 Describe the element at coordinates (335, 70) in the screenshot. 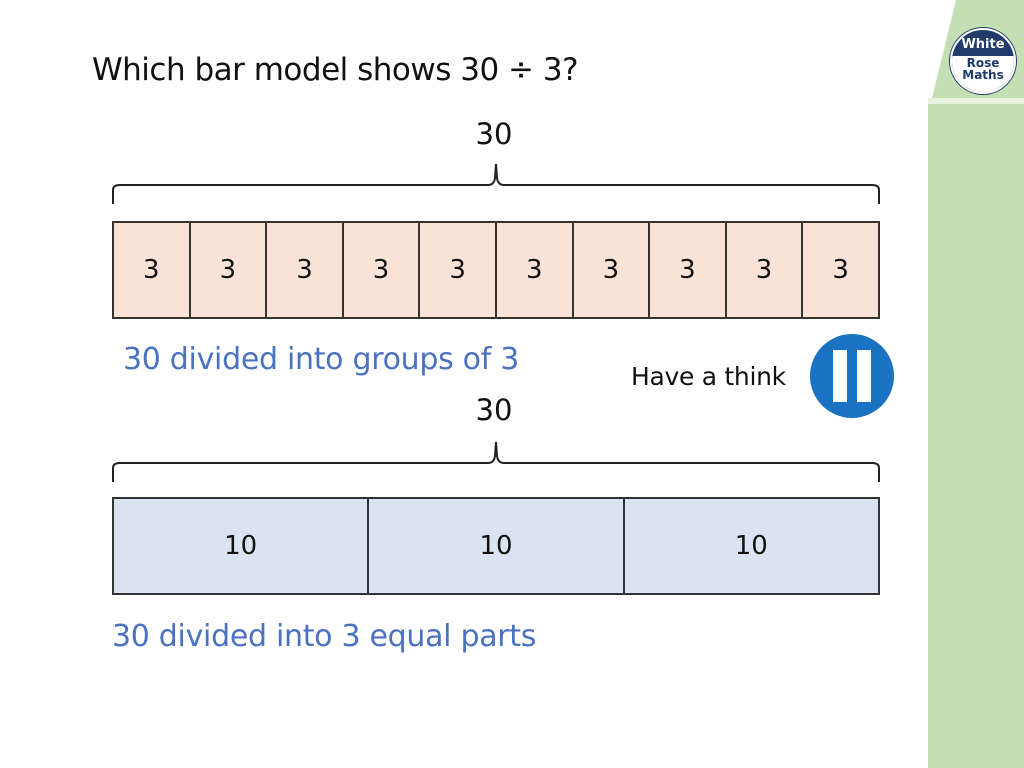

I see `question-title: Which bar model shows 30 ÷ 3?` at that location.